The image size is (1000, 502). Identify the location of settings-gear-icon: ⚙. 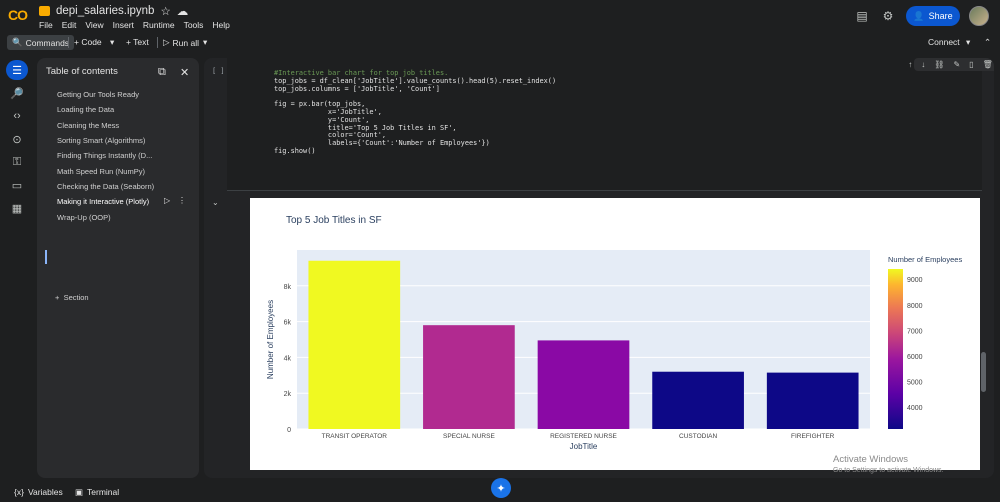
(888, 16).